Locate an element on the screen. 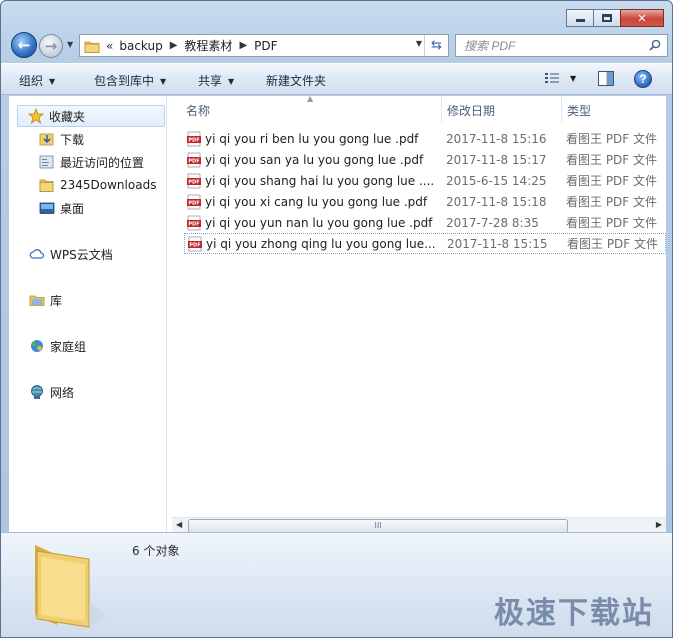  nav-item-label: 最近访问的位置 is located at coordinates (102, 162).